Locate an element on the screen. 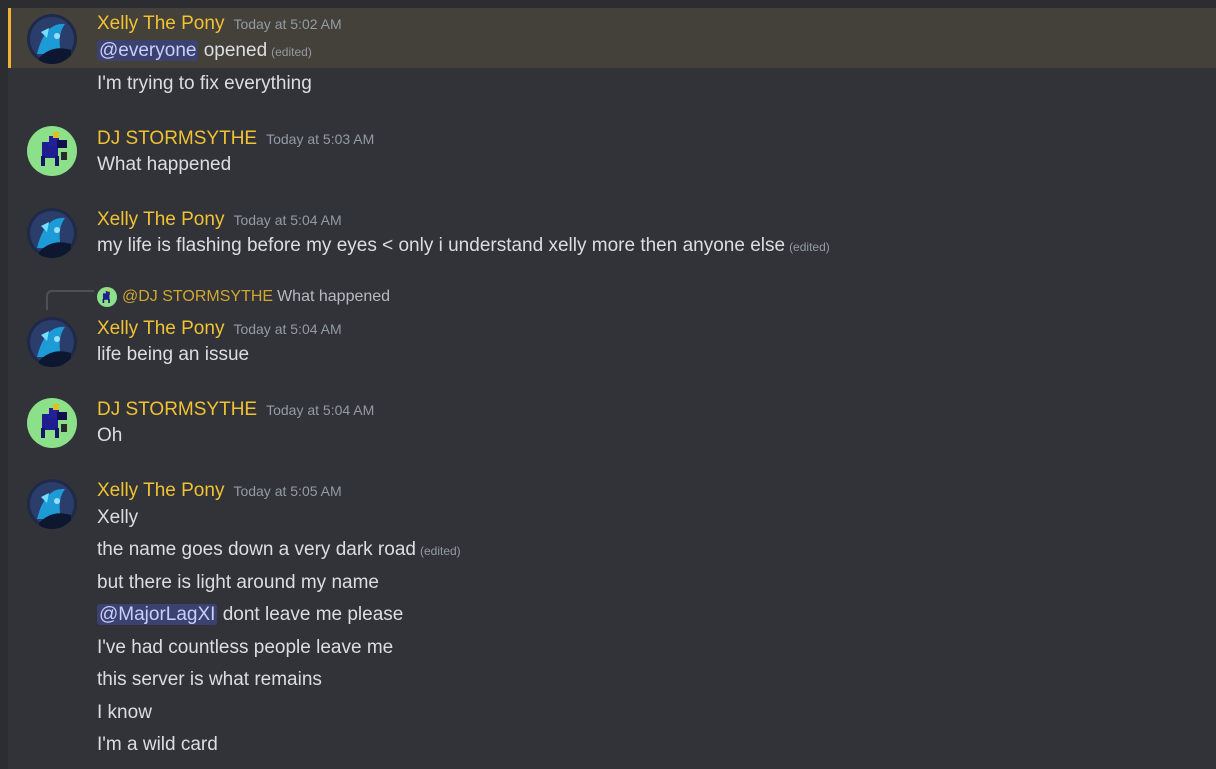 Image resolution: width=1216 pixels, height=769 pixels. reply-text: What happened is located at coordinates (333, 296).